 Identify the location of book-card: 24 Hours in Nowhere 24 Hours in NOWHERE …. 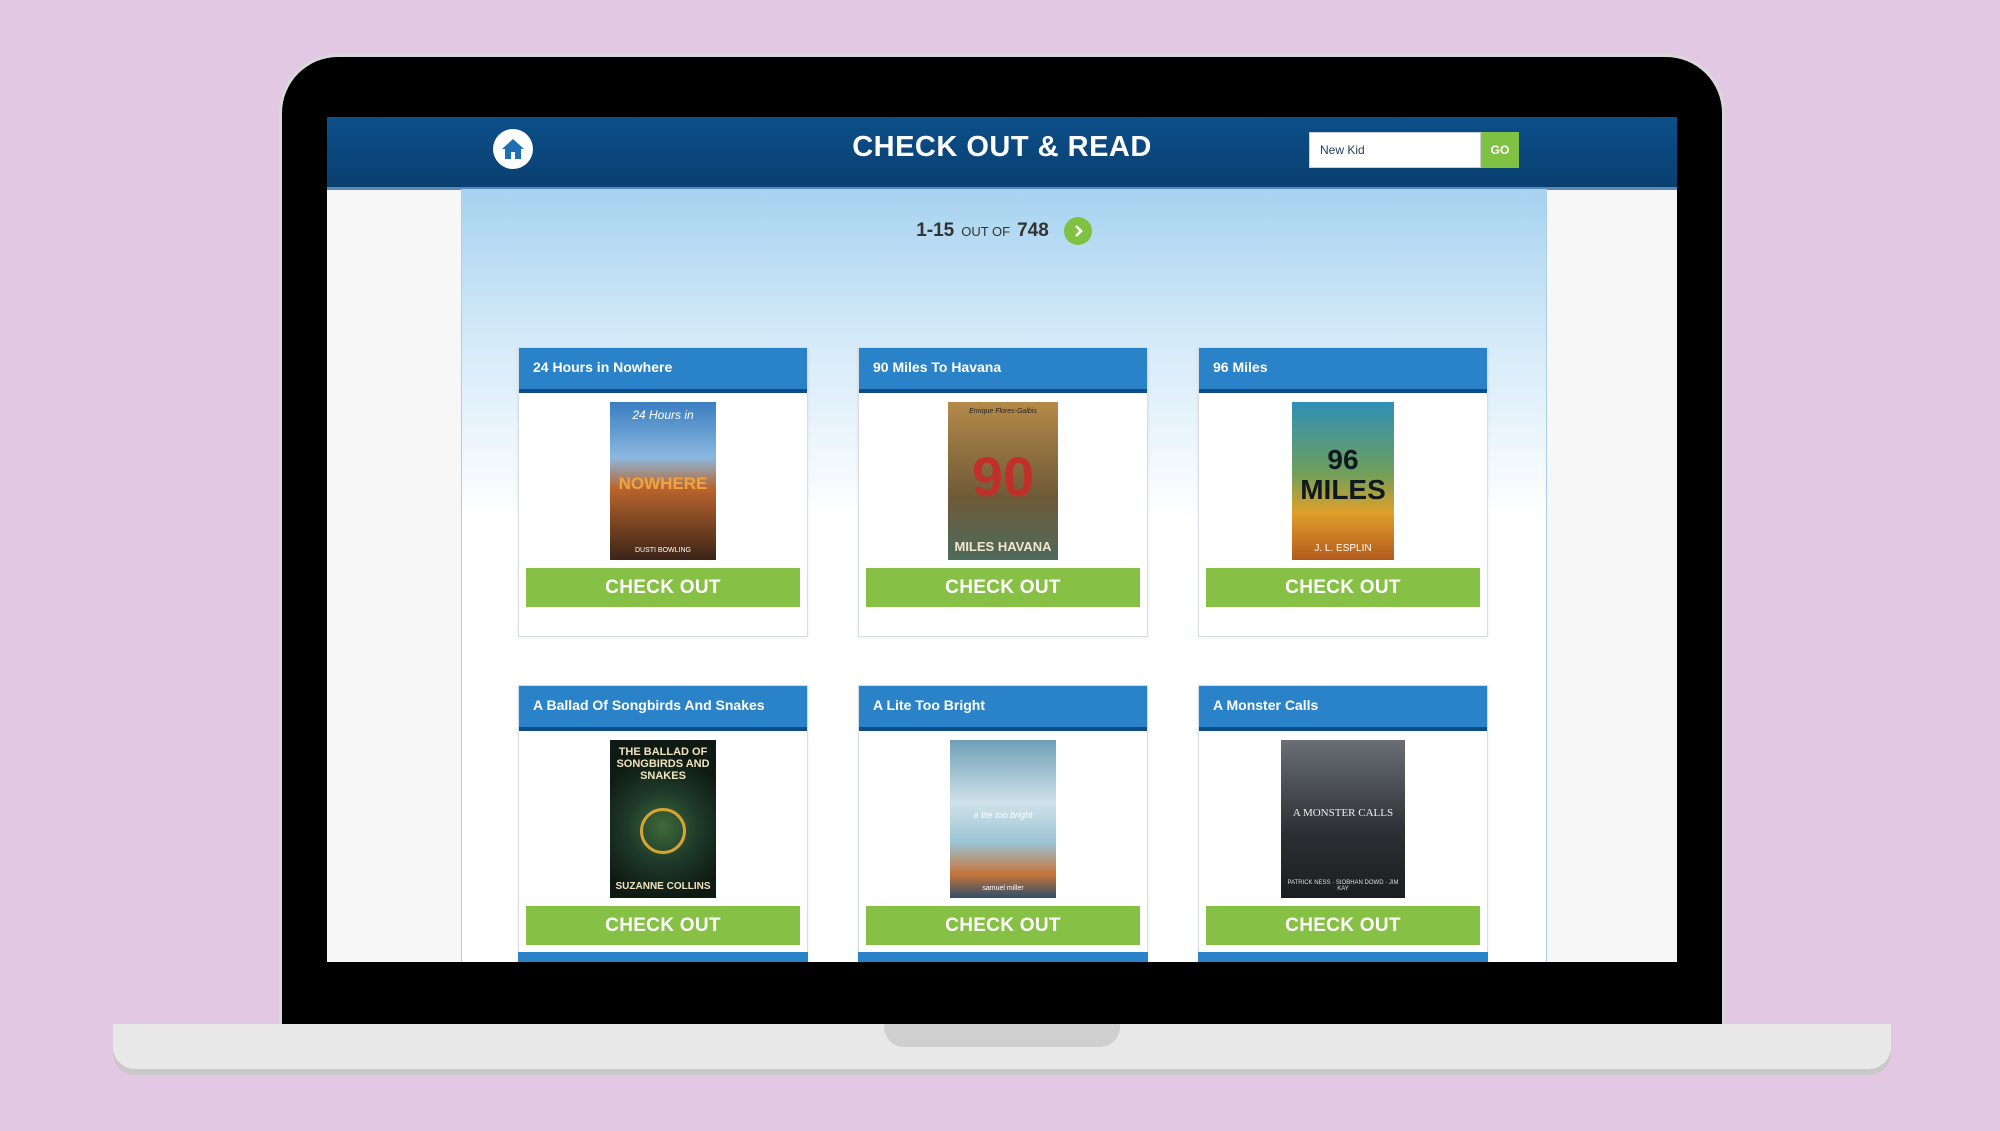
(663, 492).